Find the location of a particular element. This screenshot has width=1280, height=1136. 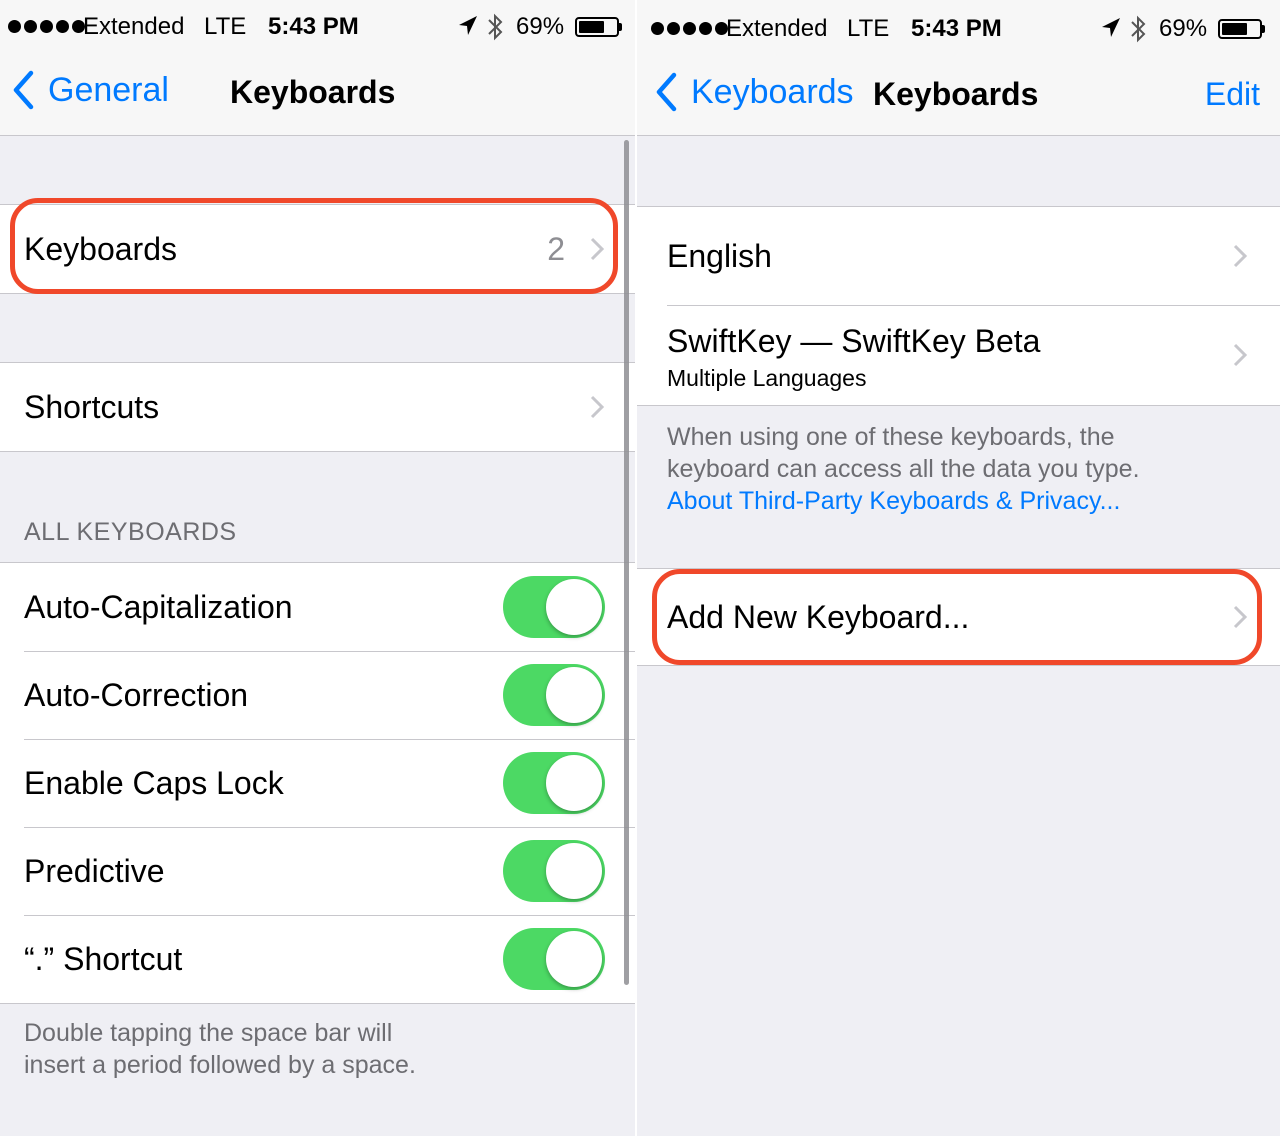

shortcuts-group: Shortcuts is located at coordinates (317, 407).